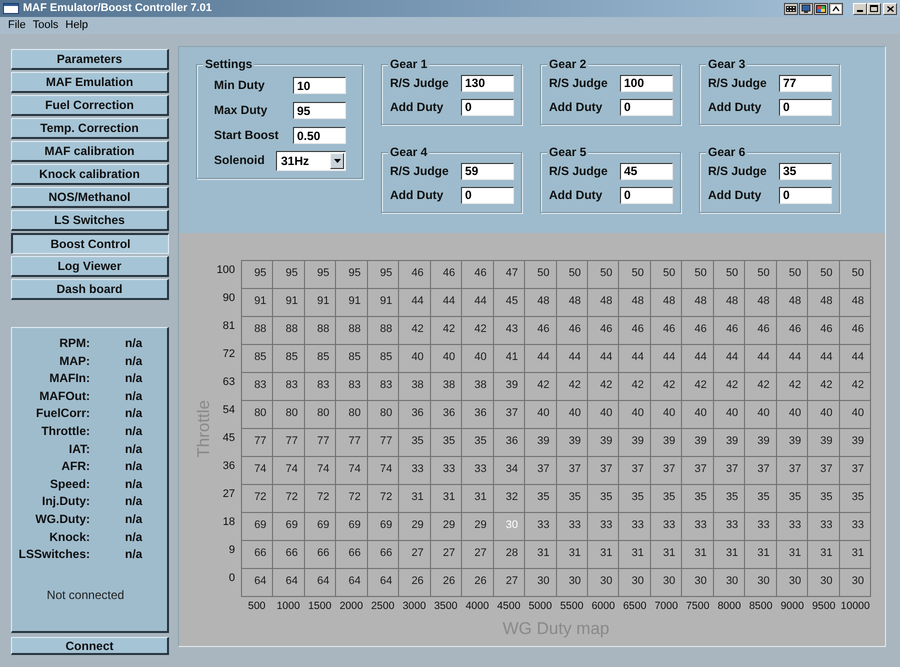 This screenshot has width=900, height=667. Describe the element at coordinates (352, 443) in the screenshot. I see `map-cell: 77` at that location.